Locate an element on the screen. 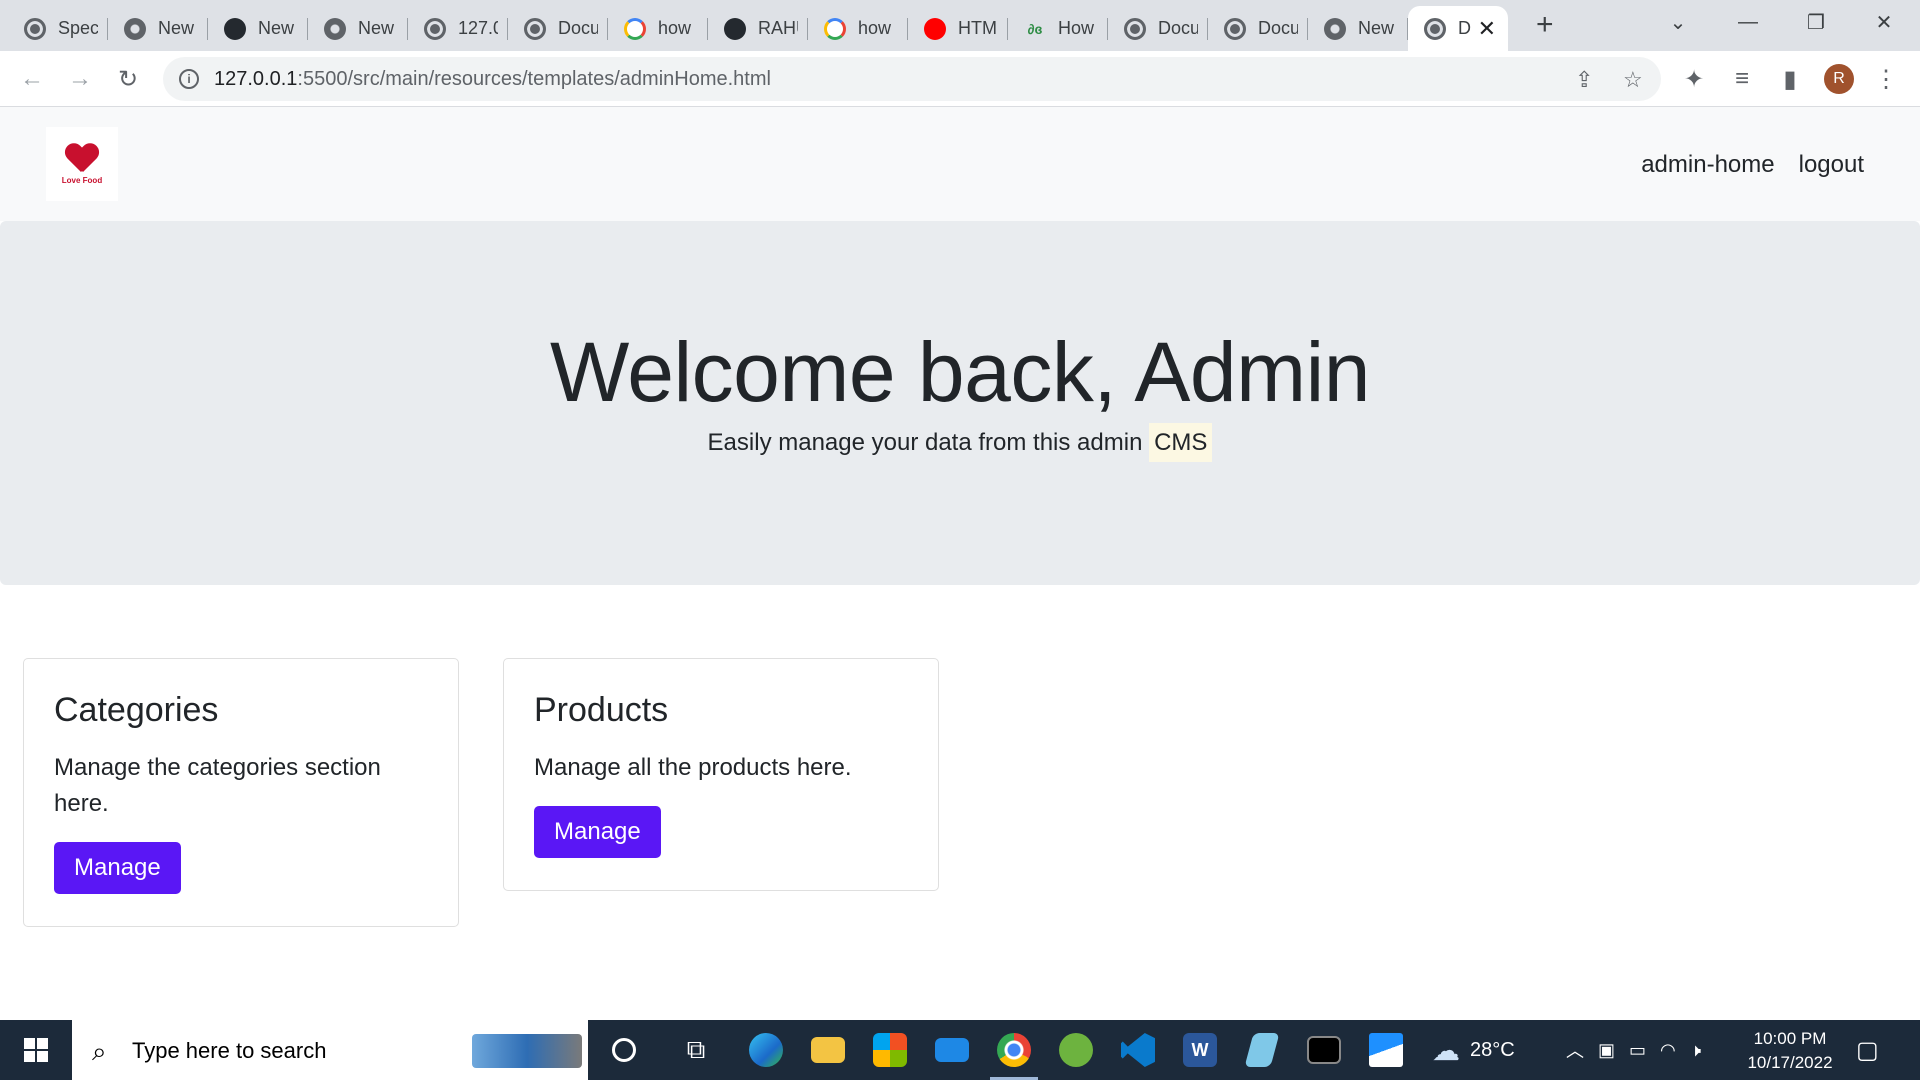 This screenshot has height=1080, width=1920. terminal-icon is located at coordinates (1324, 1050).